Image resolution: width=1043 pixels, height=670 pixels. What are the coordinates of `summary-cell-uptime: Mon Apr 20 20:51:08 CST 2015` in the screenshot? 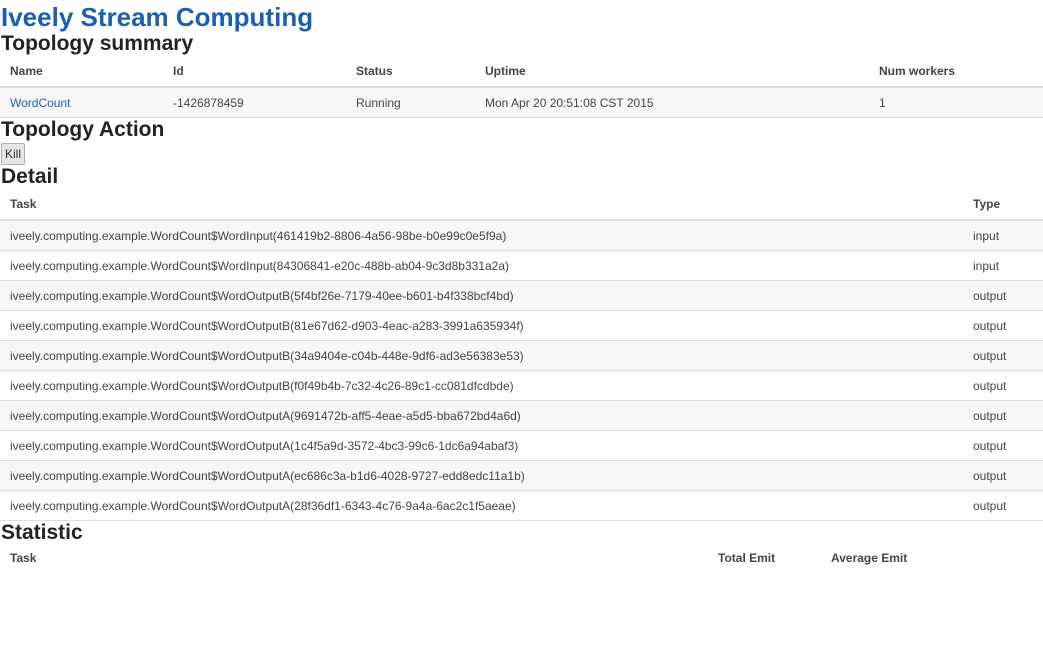 It's located at (672, 102).